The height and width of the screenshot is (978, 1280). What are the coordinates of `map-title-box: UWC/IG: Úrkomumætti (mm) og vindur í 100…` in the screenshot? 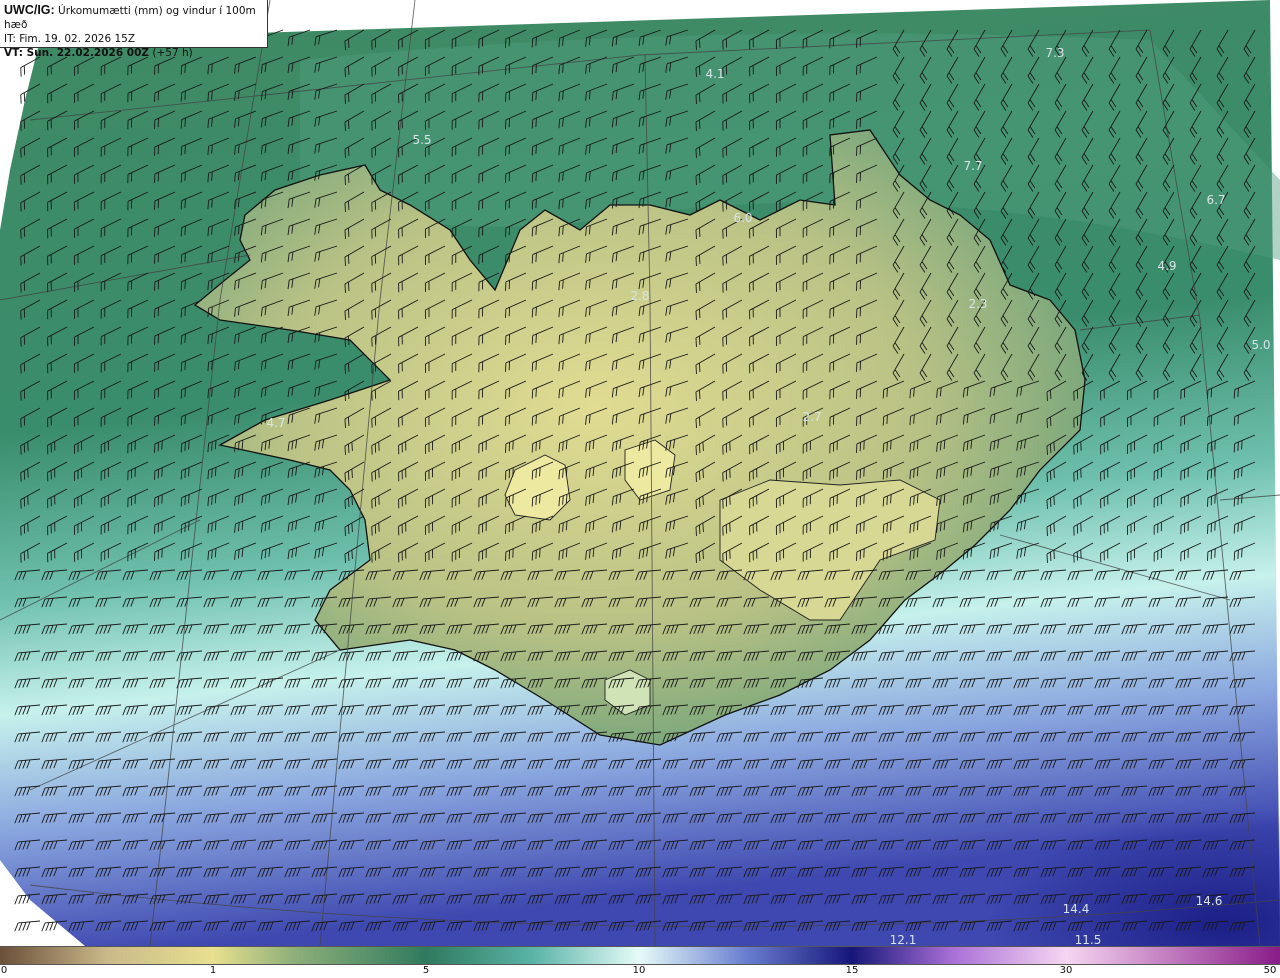 It's located at (134, 29).